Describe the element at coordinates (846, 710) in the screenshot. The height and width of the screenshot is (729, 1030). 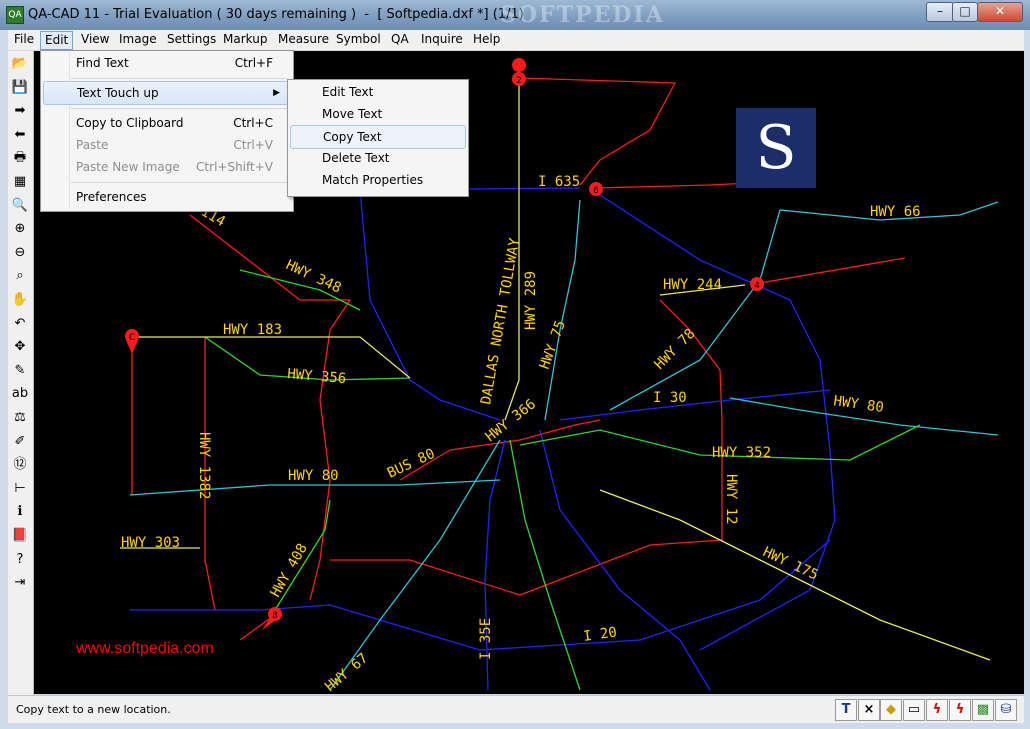
I see `text-mode-button: T` at that location.